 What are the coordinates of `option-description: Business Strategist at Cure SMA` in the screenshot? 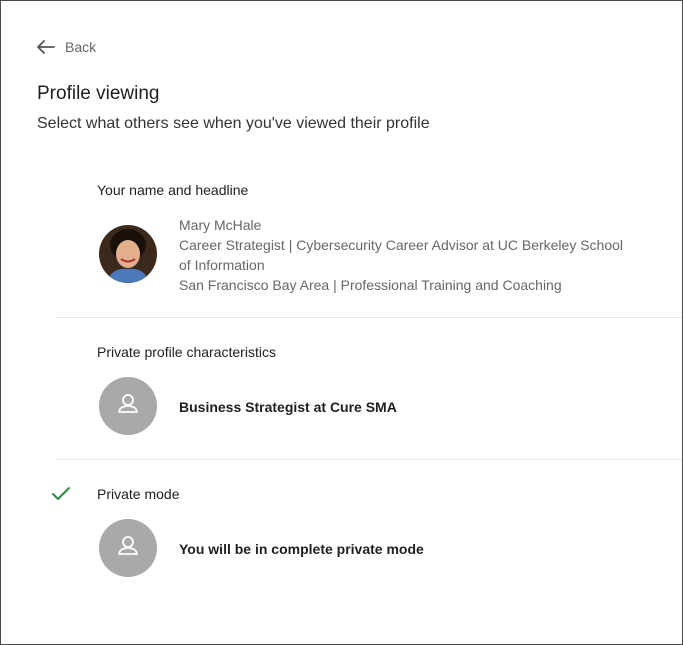 It's located at (288, 407).